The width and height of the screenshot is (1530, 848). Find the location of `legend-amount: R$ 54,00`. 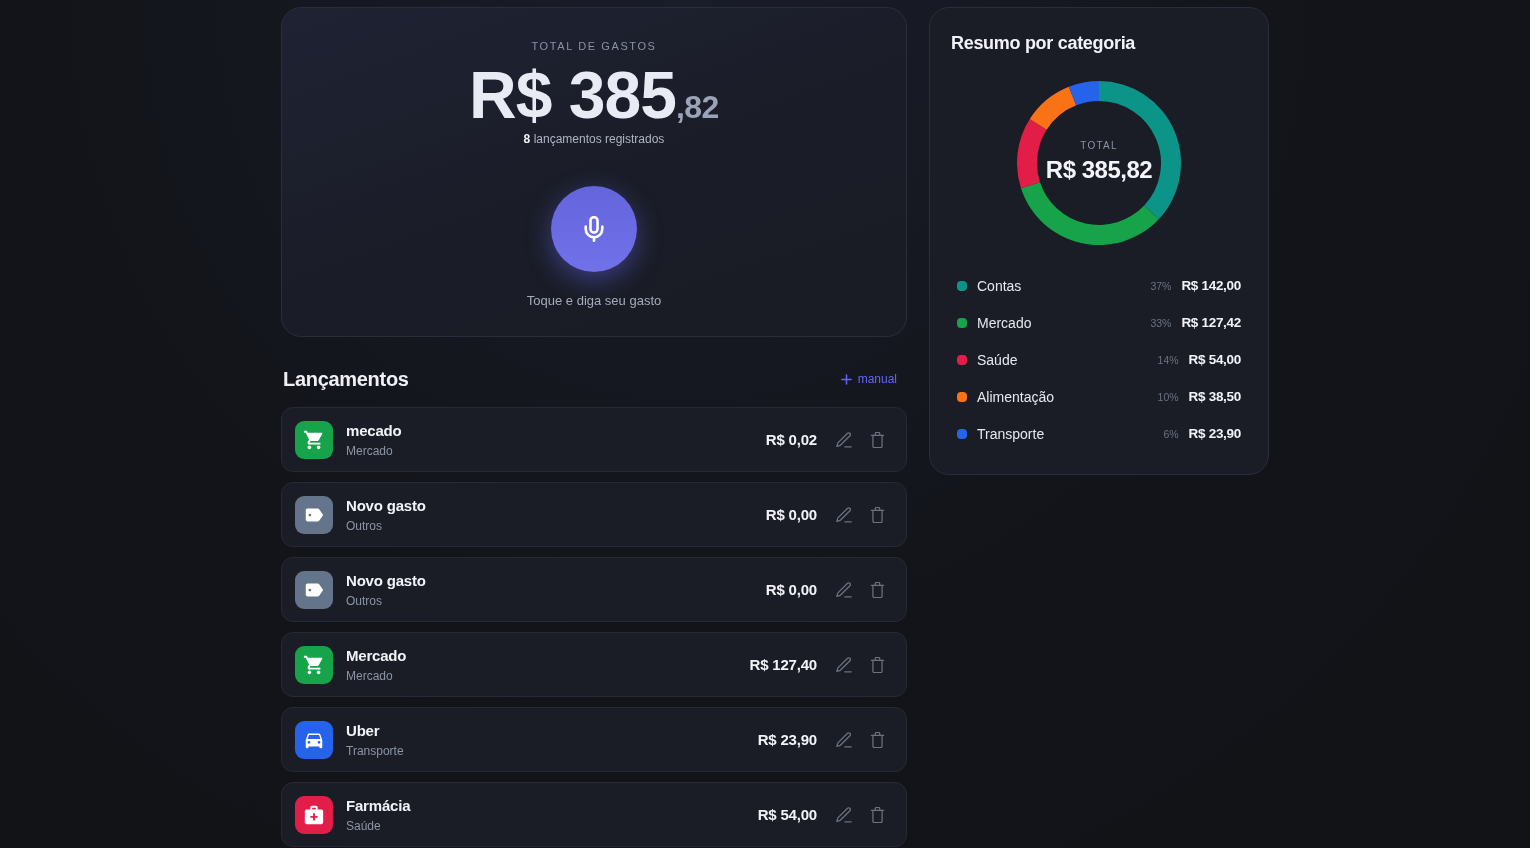

legend-amount: R$ 54,00 is located at coordinates (1214, 359).